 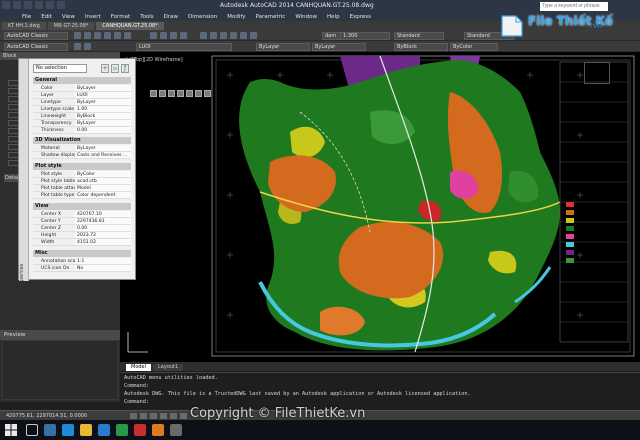 I want to click on details-header: Details, so click(x=13, y=178).